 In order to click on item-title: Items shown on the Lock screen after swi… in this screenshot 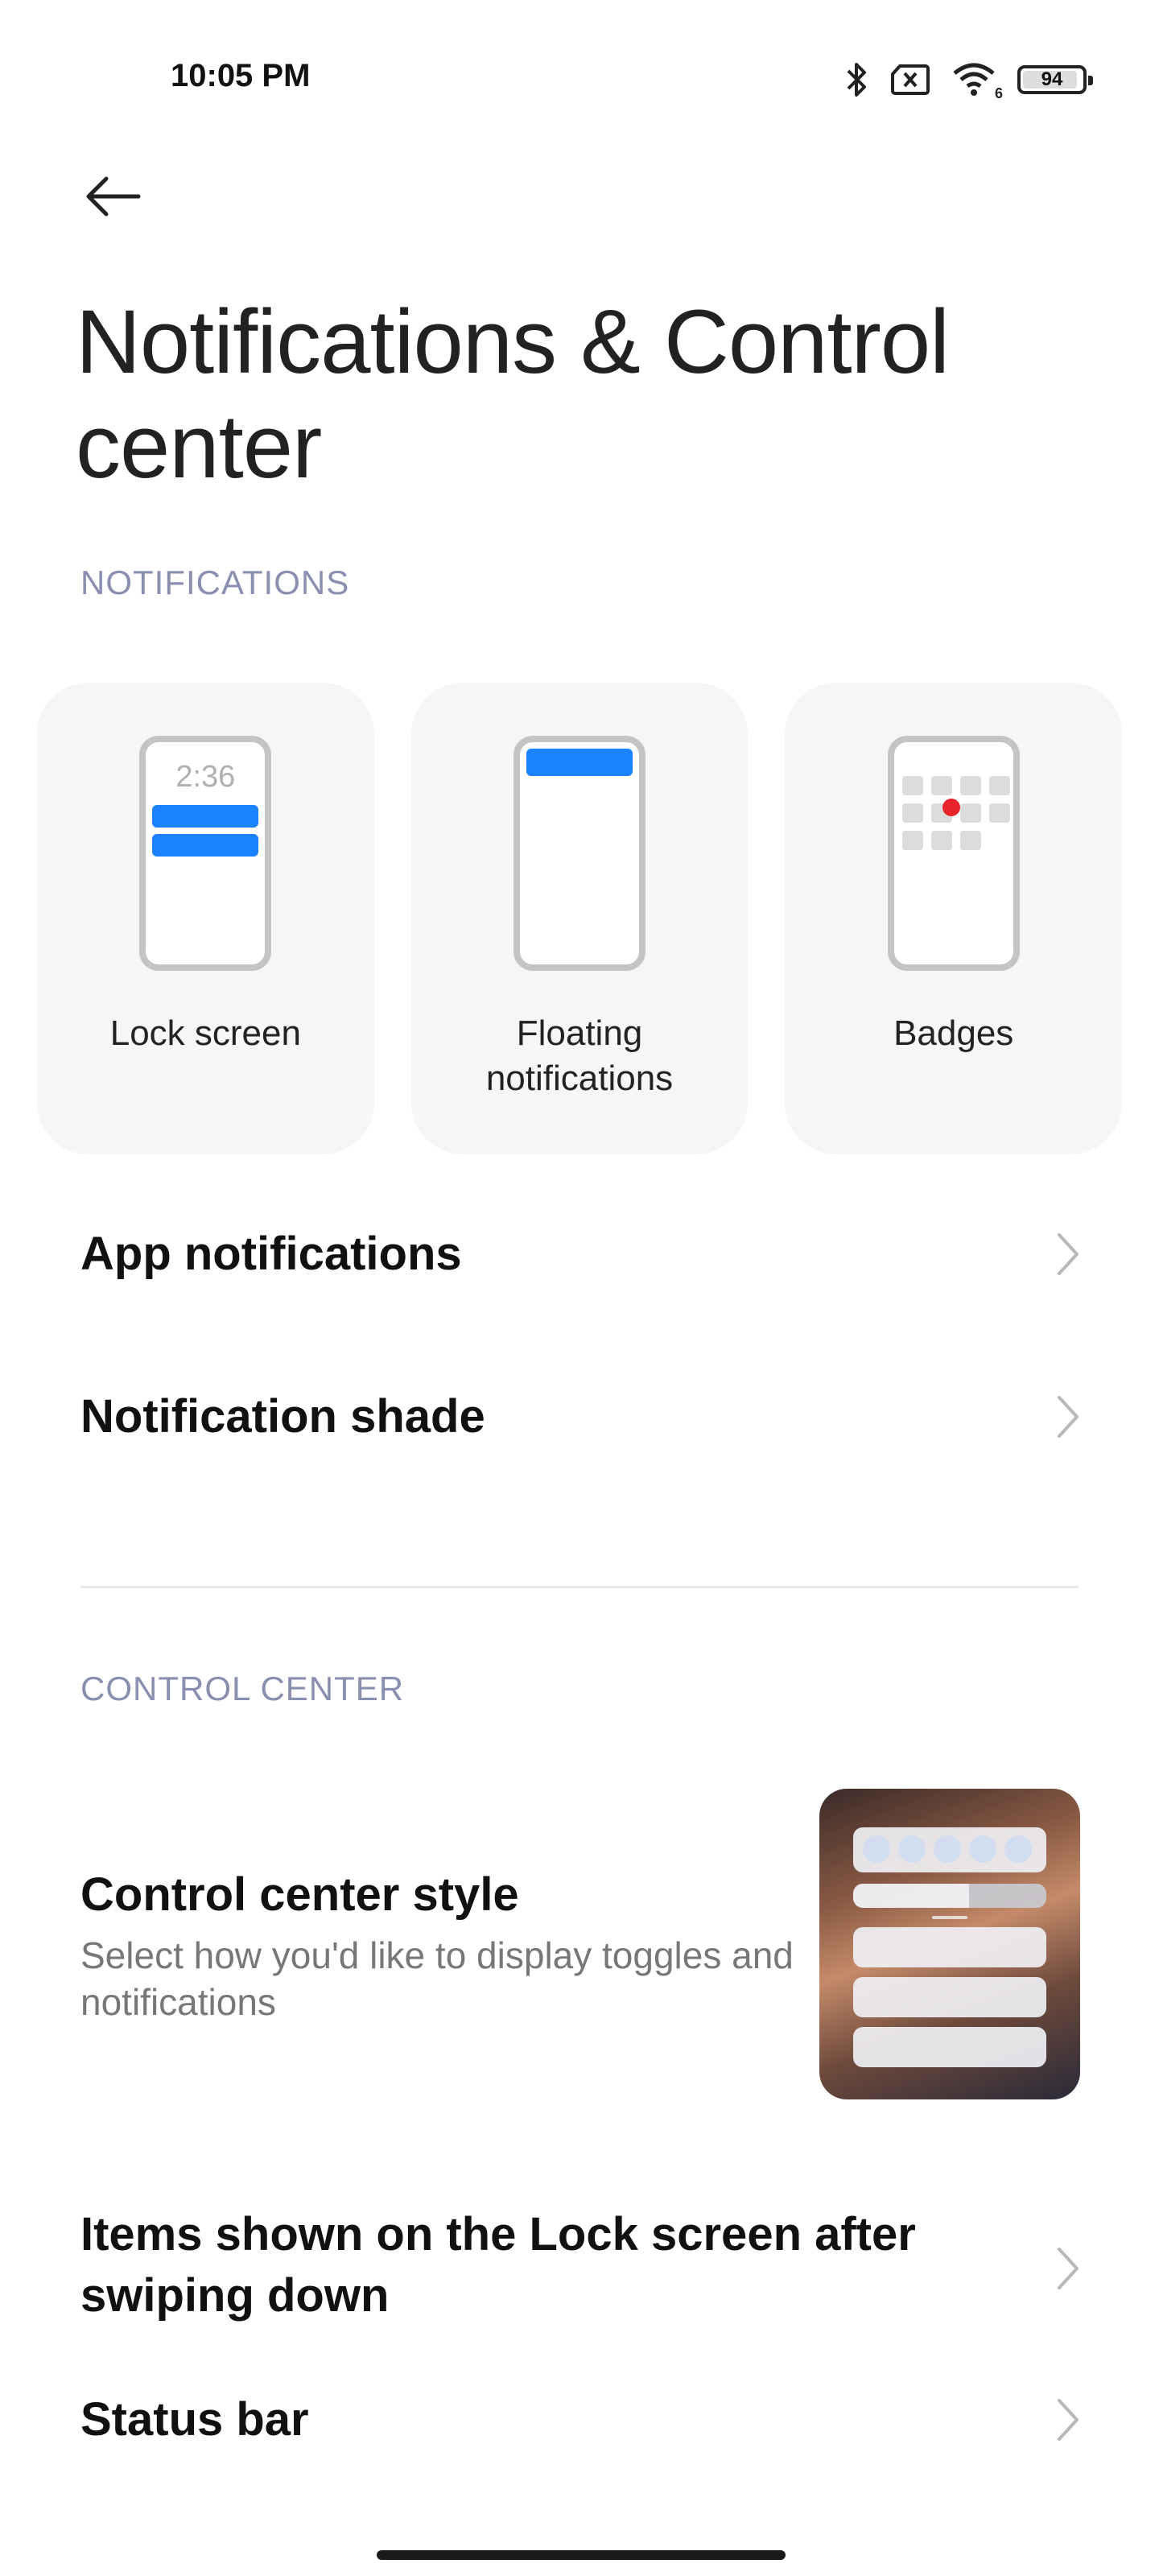, I will do `click(498, 2265)`.